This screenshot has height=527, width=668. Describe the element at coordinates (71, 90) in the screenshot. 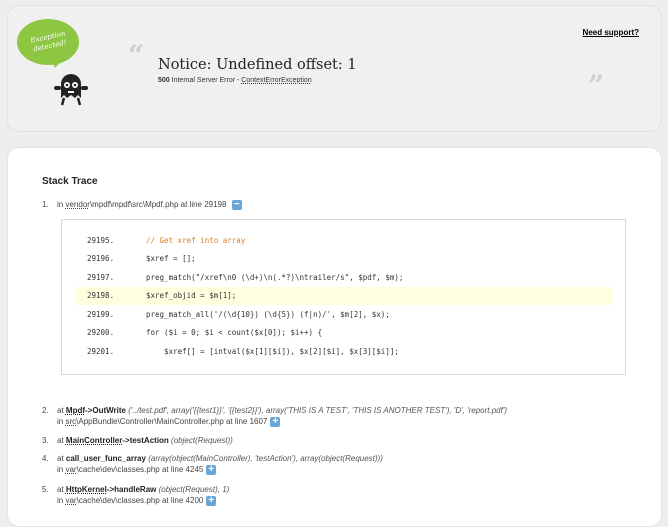

I see `ghost-icon` at that location.